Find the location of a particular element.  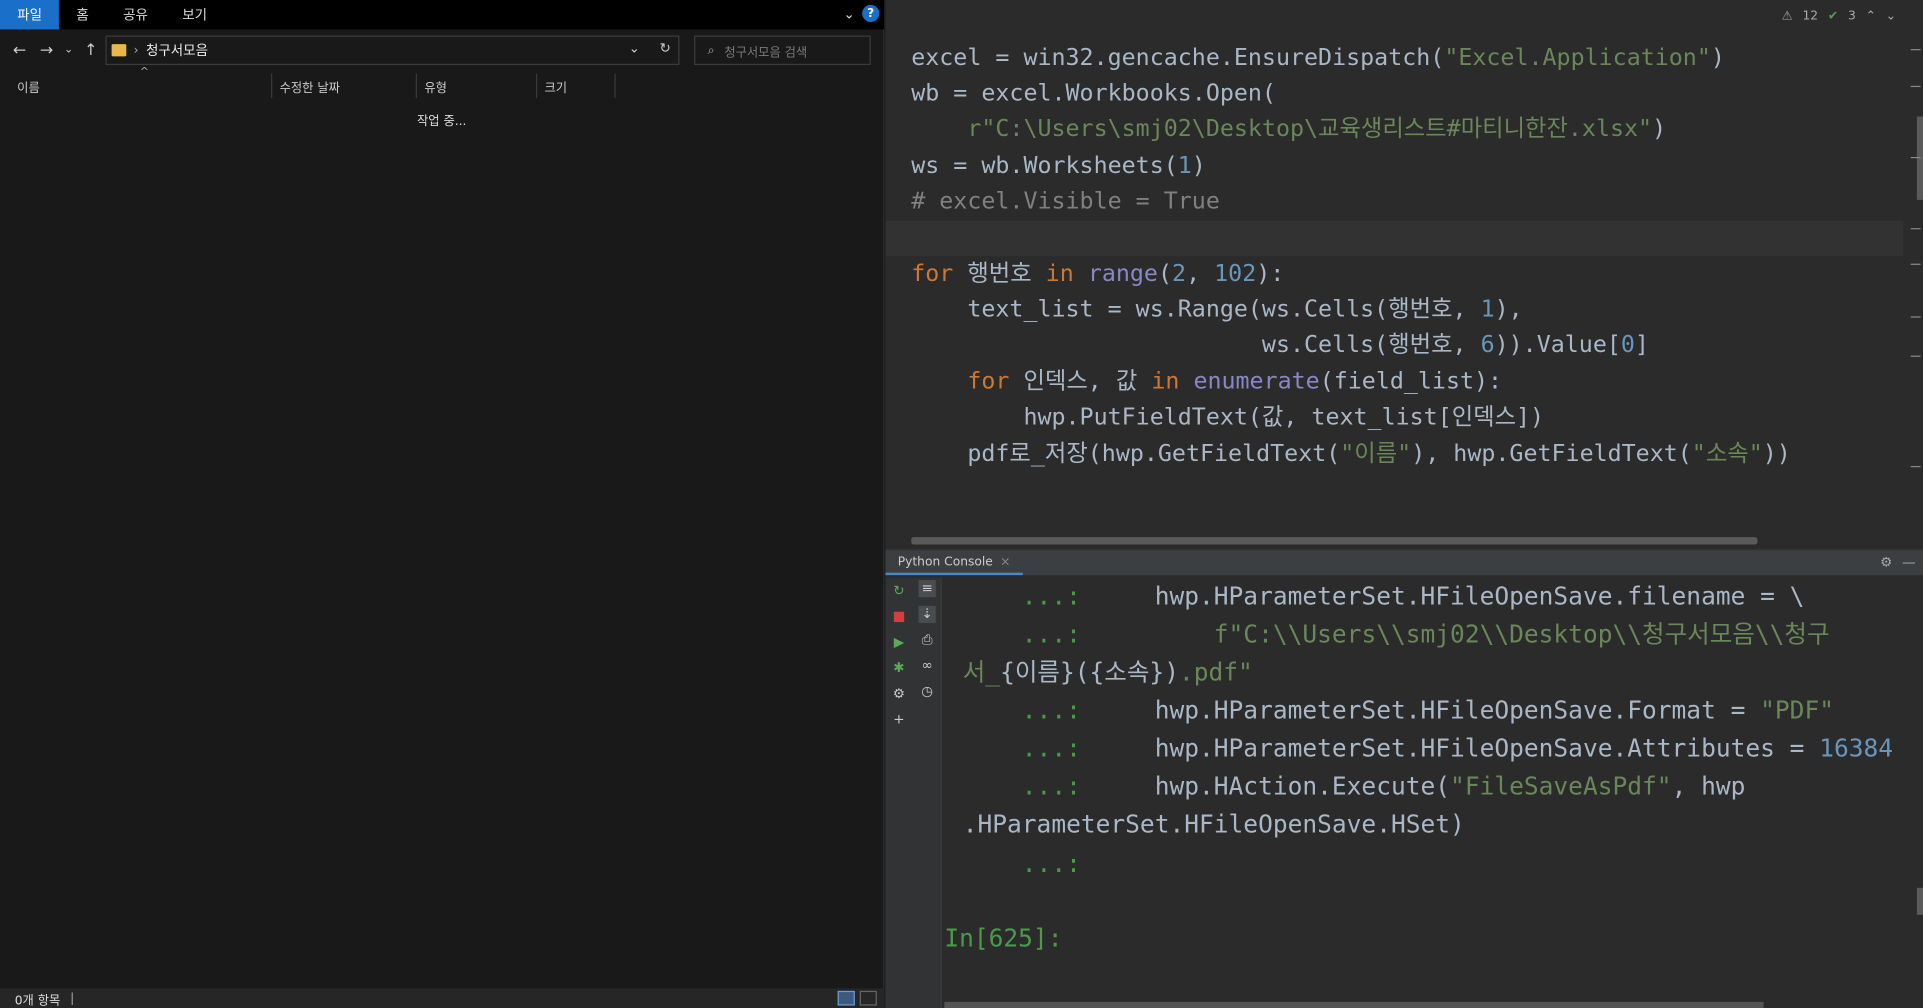

large-icons-view-icon is located at coordinates (868, 998).